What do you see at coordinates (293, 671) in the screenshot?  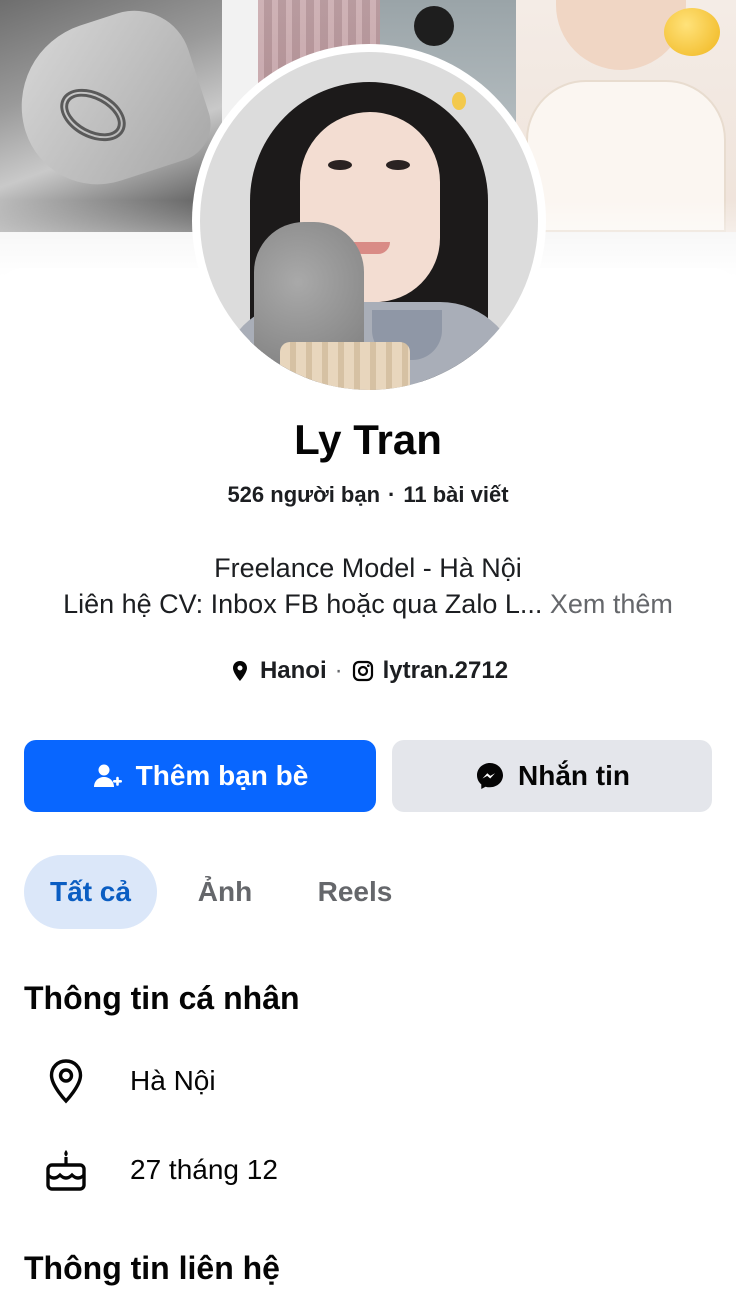 I see `location-link: Hanoi` at bounding box center [293, 671].